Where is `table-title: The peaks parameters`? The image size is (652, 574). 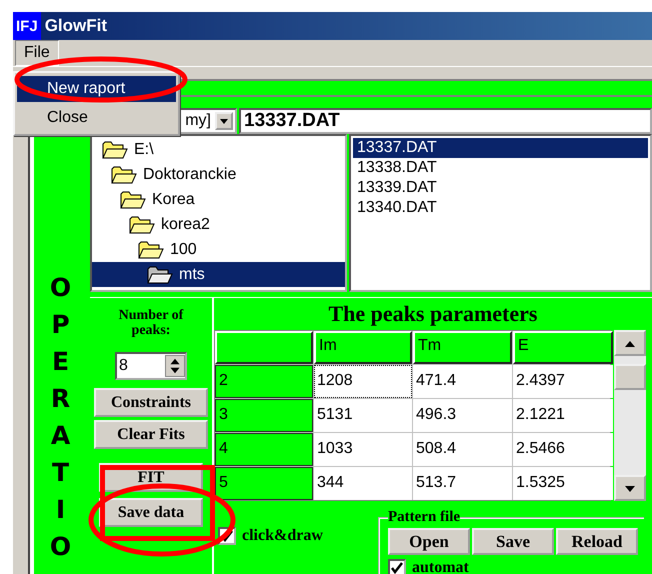 table-title: The peaks parameters is located at coordinates (433, 314).